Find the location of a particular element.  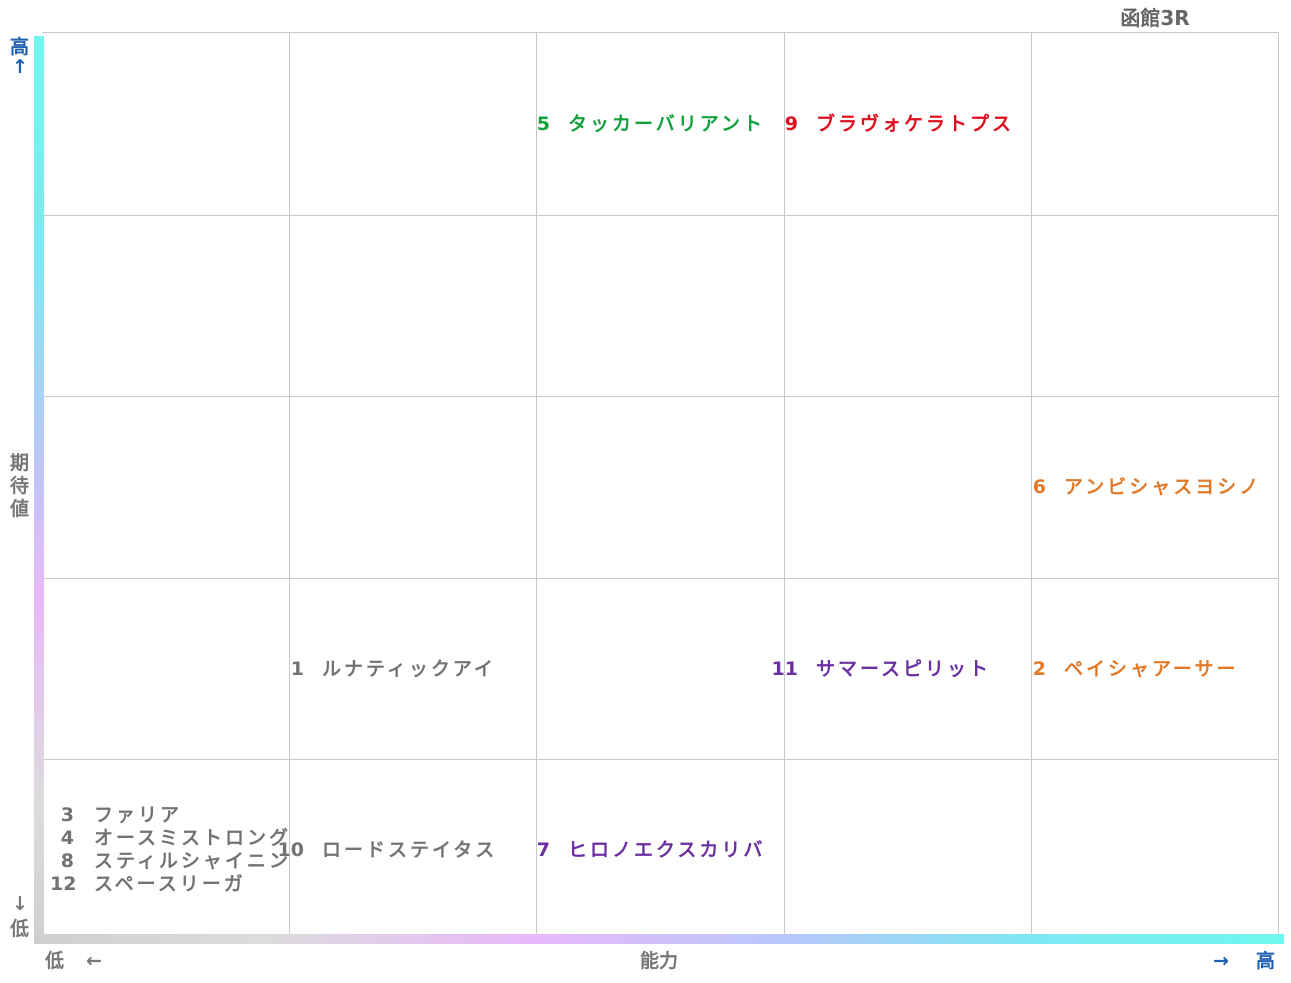

horse-name: ヒロノエクスカリバ is located at coordinates (667, 850).